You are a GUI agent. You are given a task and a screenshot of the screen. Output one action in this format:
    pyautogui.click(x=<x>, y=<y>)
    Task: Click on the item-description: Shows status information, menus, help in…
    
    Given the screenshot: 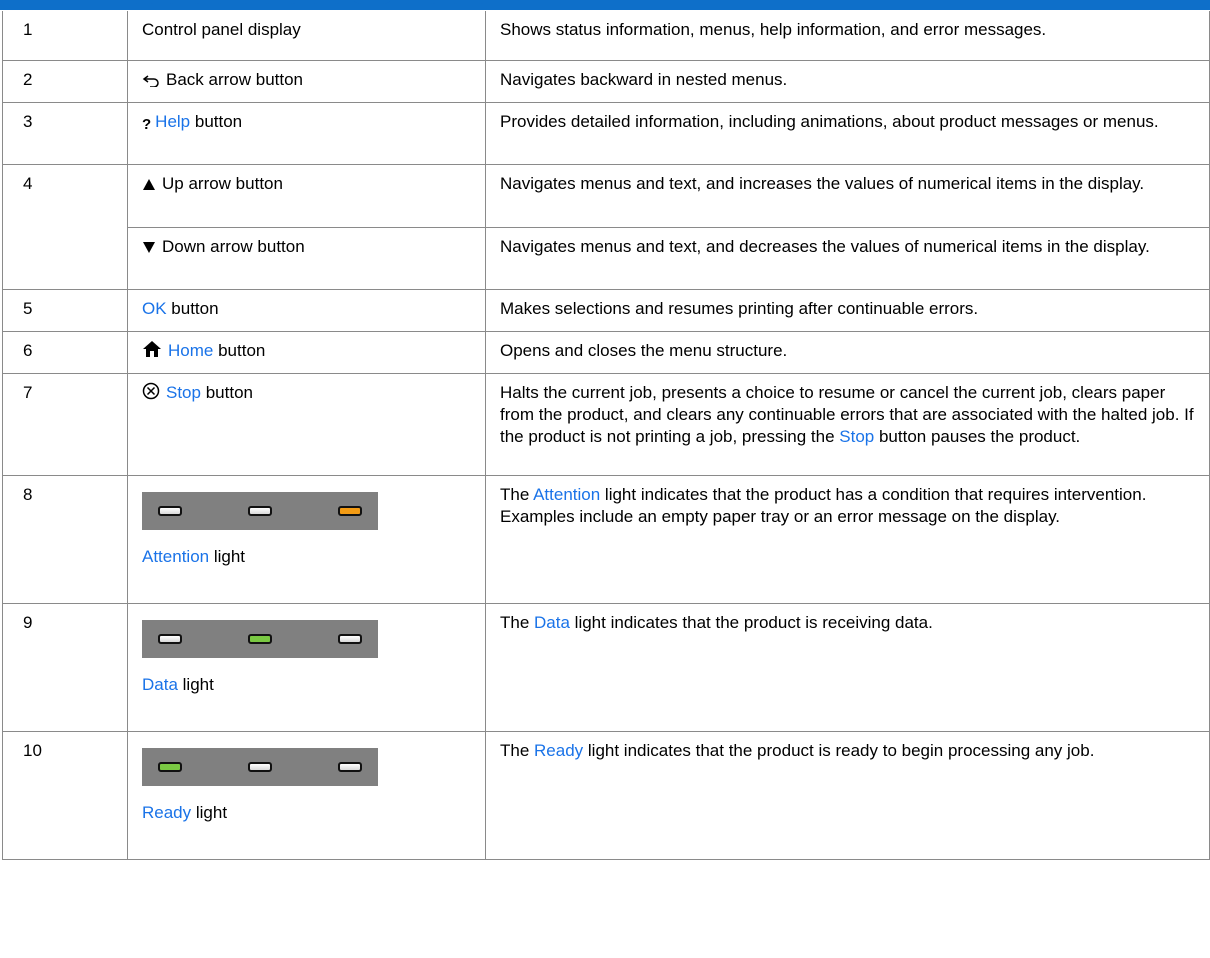 What is the action you would take?
    pyautogui.click(x=847, y=36)
    